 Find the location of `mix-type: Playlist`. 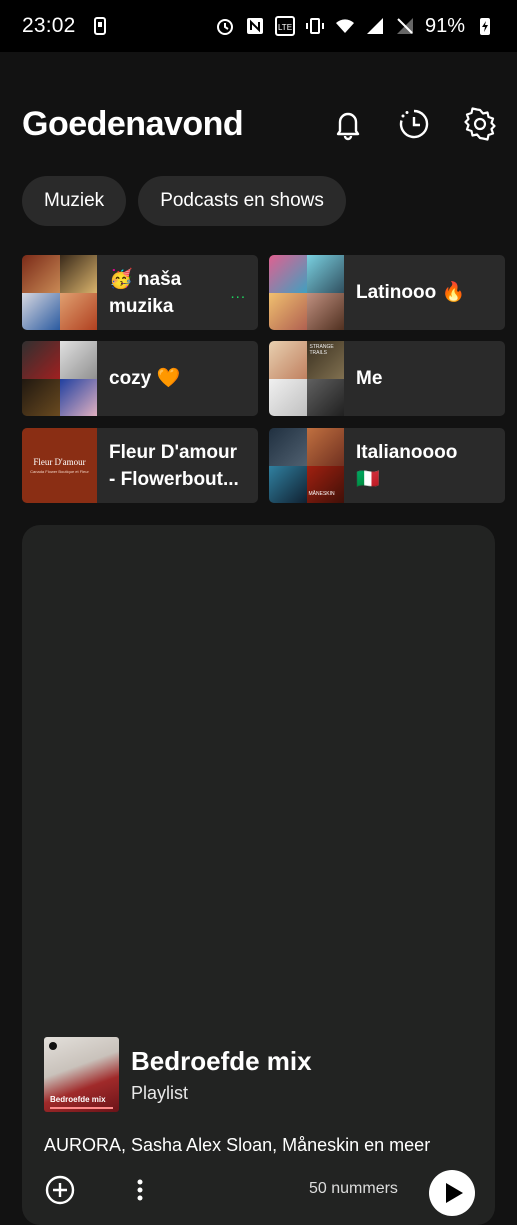

mix-type: Playlist is located at coordinates (160, 1092).